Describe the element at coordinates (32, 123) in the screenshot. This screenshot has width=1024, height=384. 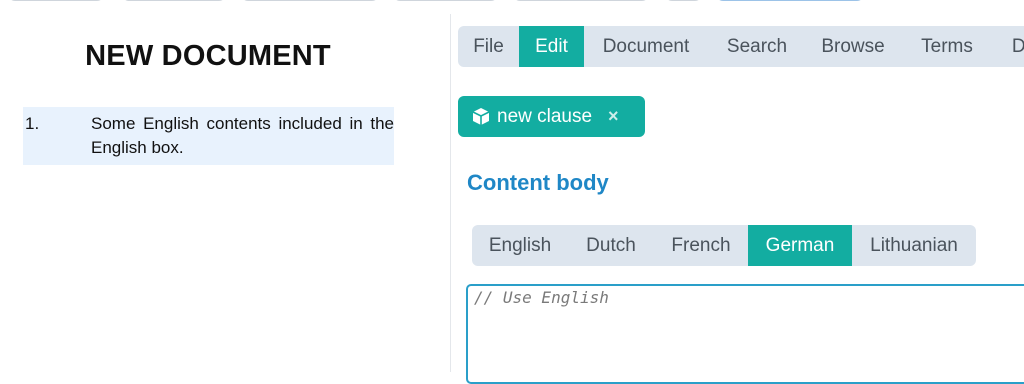
I see `clause-number: 1.` at that location.